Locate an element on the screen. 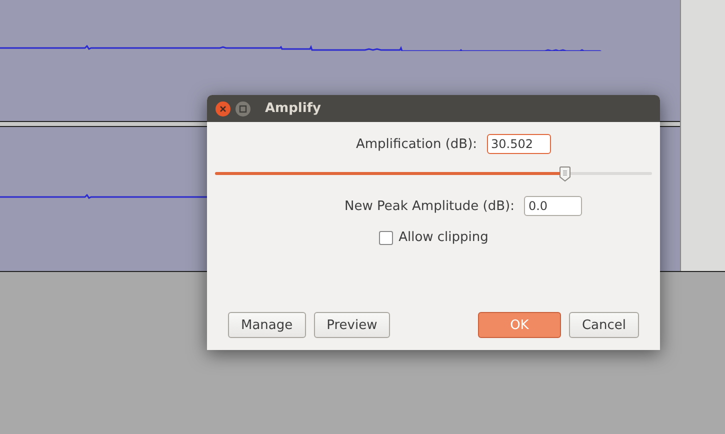  window-title: Amplify is located at coordinates (293, 108).